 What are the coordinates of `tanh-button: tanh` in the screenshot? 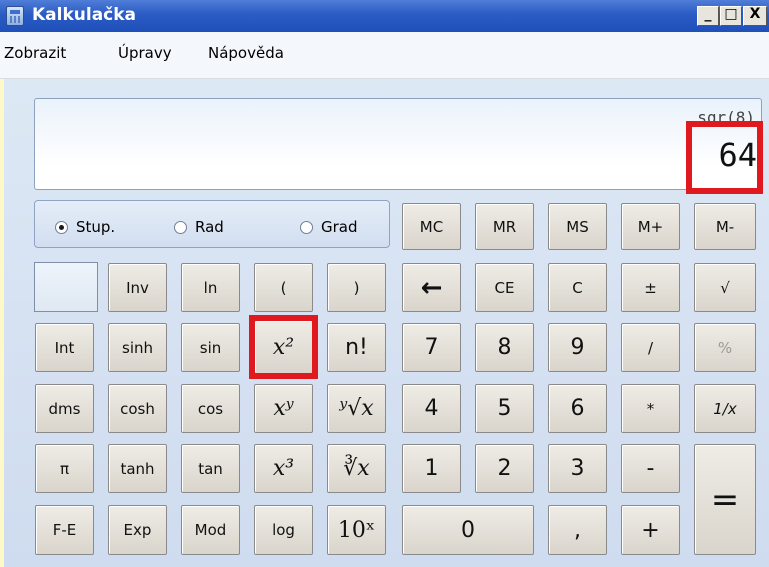 It's located at (137, 468).